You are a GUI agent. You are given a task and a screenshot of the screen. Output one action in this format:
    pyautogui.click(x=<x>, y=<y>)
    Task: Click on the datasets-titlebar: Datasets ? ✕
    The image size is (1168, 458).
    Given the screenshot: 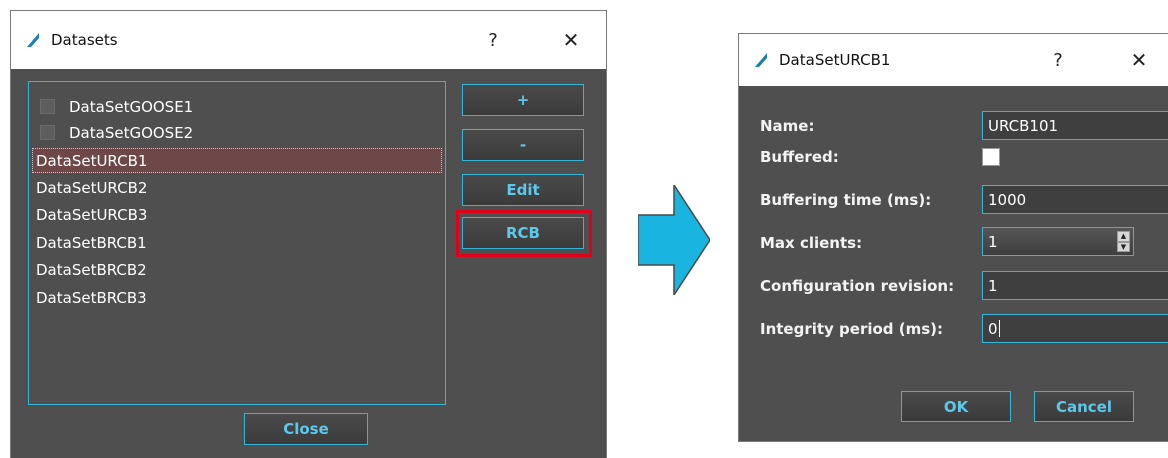 What is the action you would take?
    pyautogui.click(x=308, y=40)
    